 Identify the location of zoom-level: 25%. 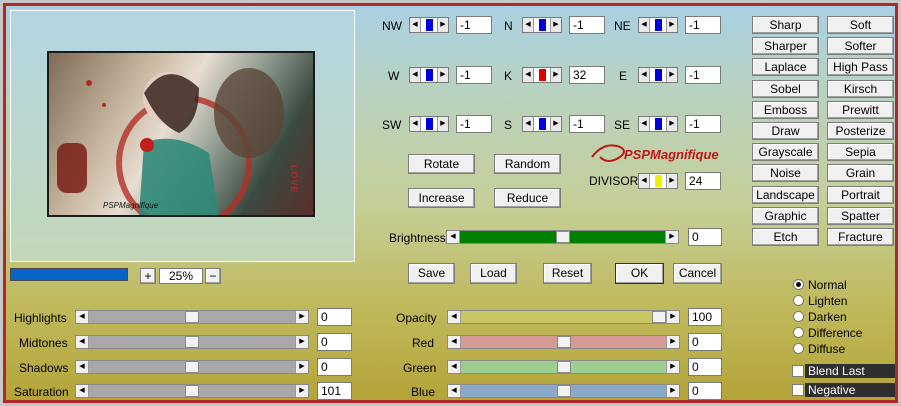
(181, 276).